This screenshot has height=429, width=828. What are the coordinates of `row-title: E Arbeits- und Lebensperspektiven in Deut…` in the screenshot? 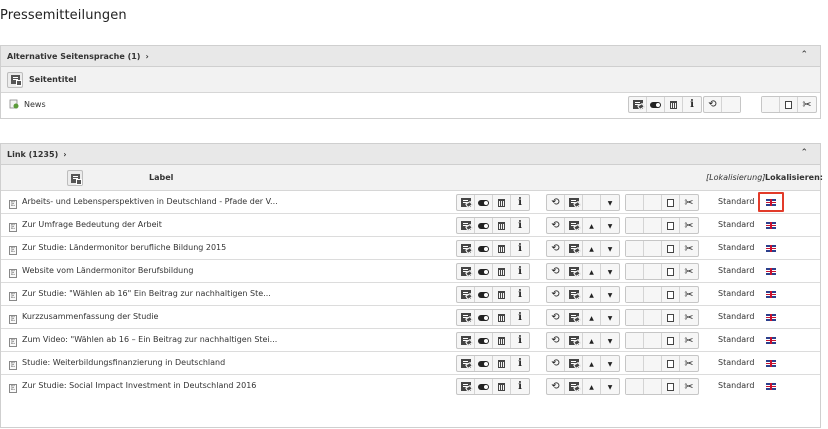 It's located at (143, 203).